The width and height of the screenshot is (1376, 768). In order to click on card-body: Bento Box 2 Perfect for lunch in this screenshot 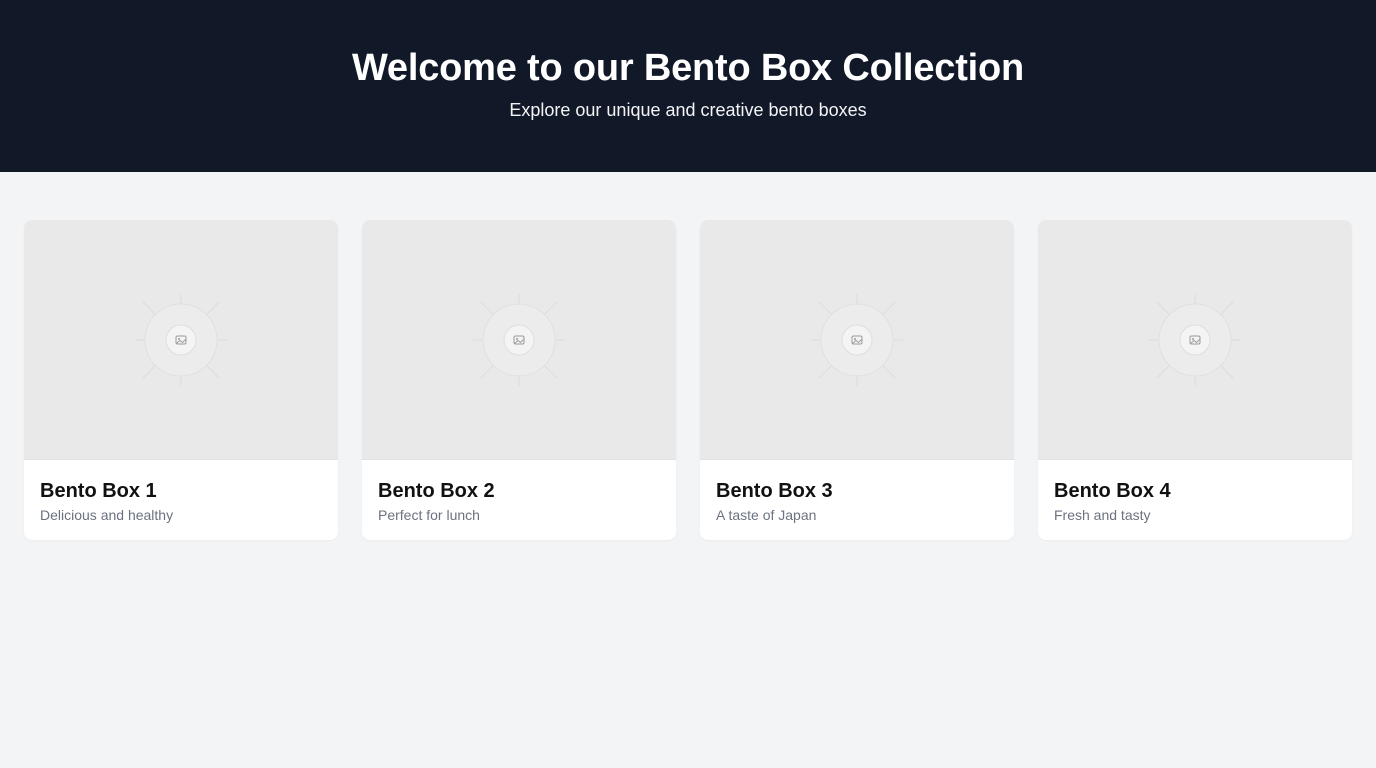, I will do `click(519, 492)`.